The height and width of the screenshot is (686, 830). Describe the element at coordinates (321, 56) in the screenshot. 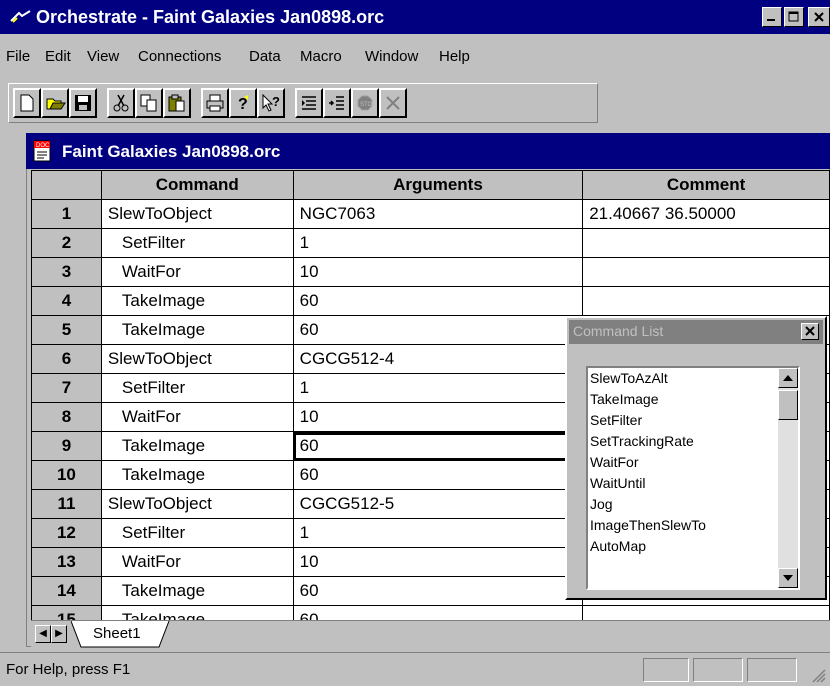

I see `menu-macro: Macro` at that location.